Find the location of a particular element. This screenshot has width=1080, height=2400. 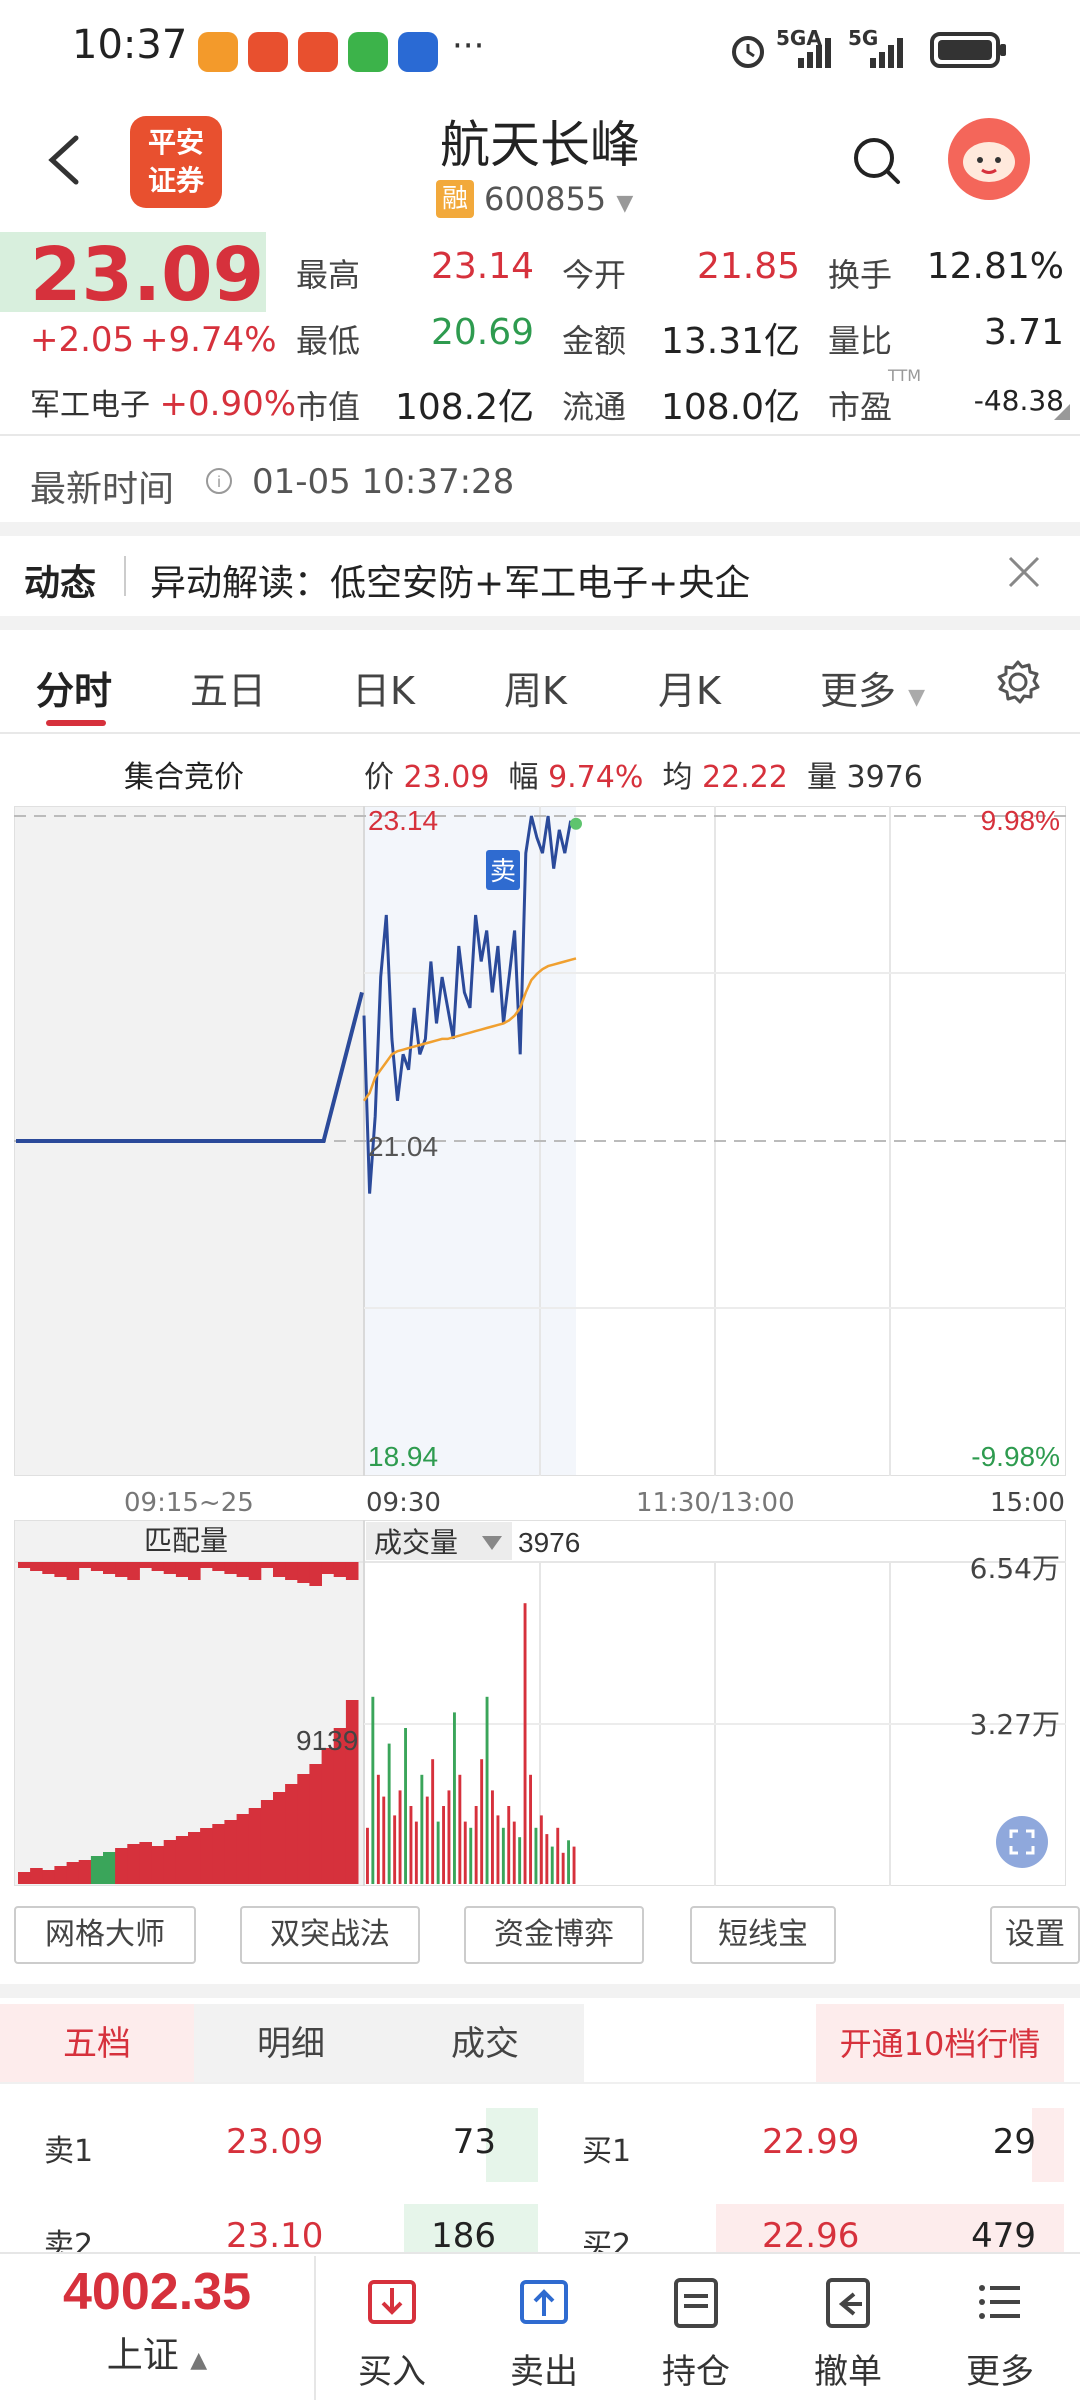

stock-code: 600855 is located at coordinates (545, 199).